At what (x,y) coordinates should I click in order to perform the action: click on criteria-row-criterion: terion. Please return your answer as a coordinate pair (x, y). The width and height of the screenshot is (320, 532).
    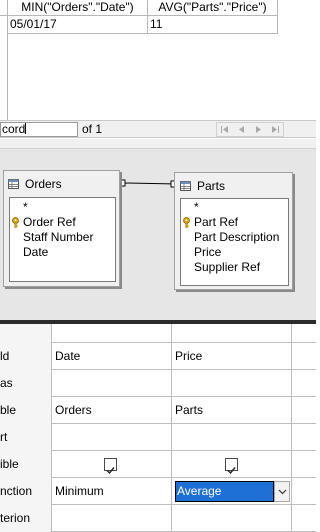
    Looking at the image, I should click on (158, 518).